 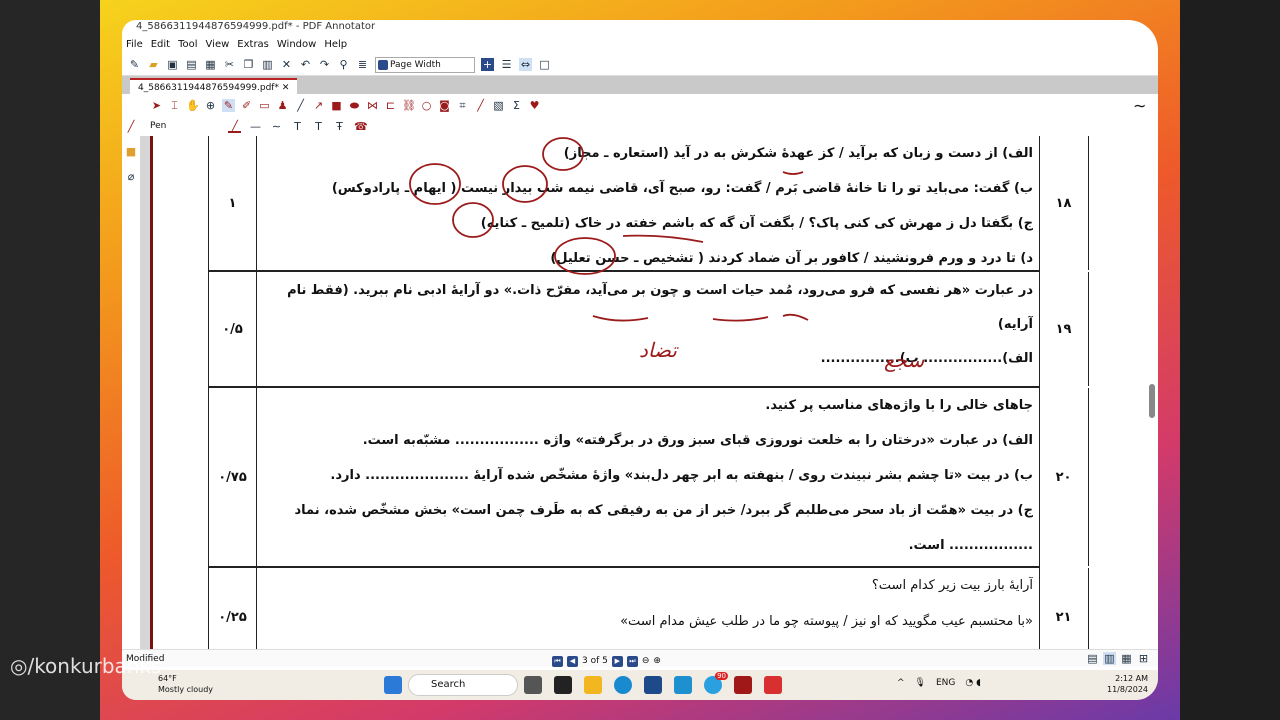 I want to click on eraser-icon: ▭, so click(x=264, y=105).